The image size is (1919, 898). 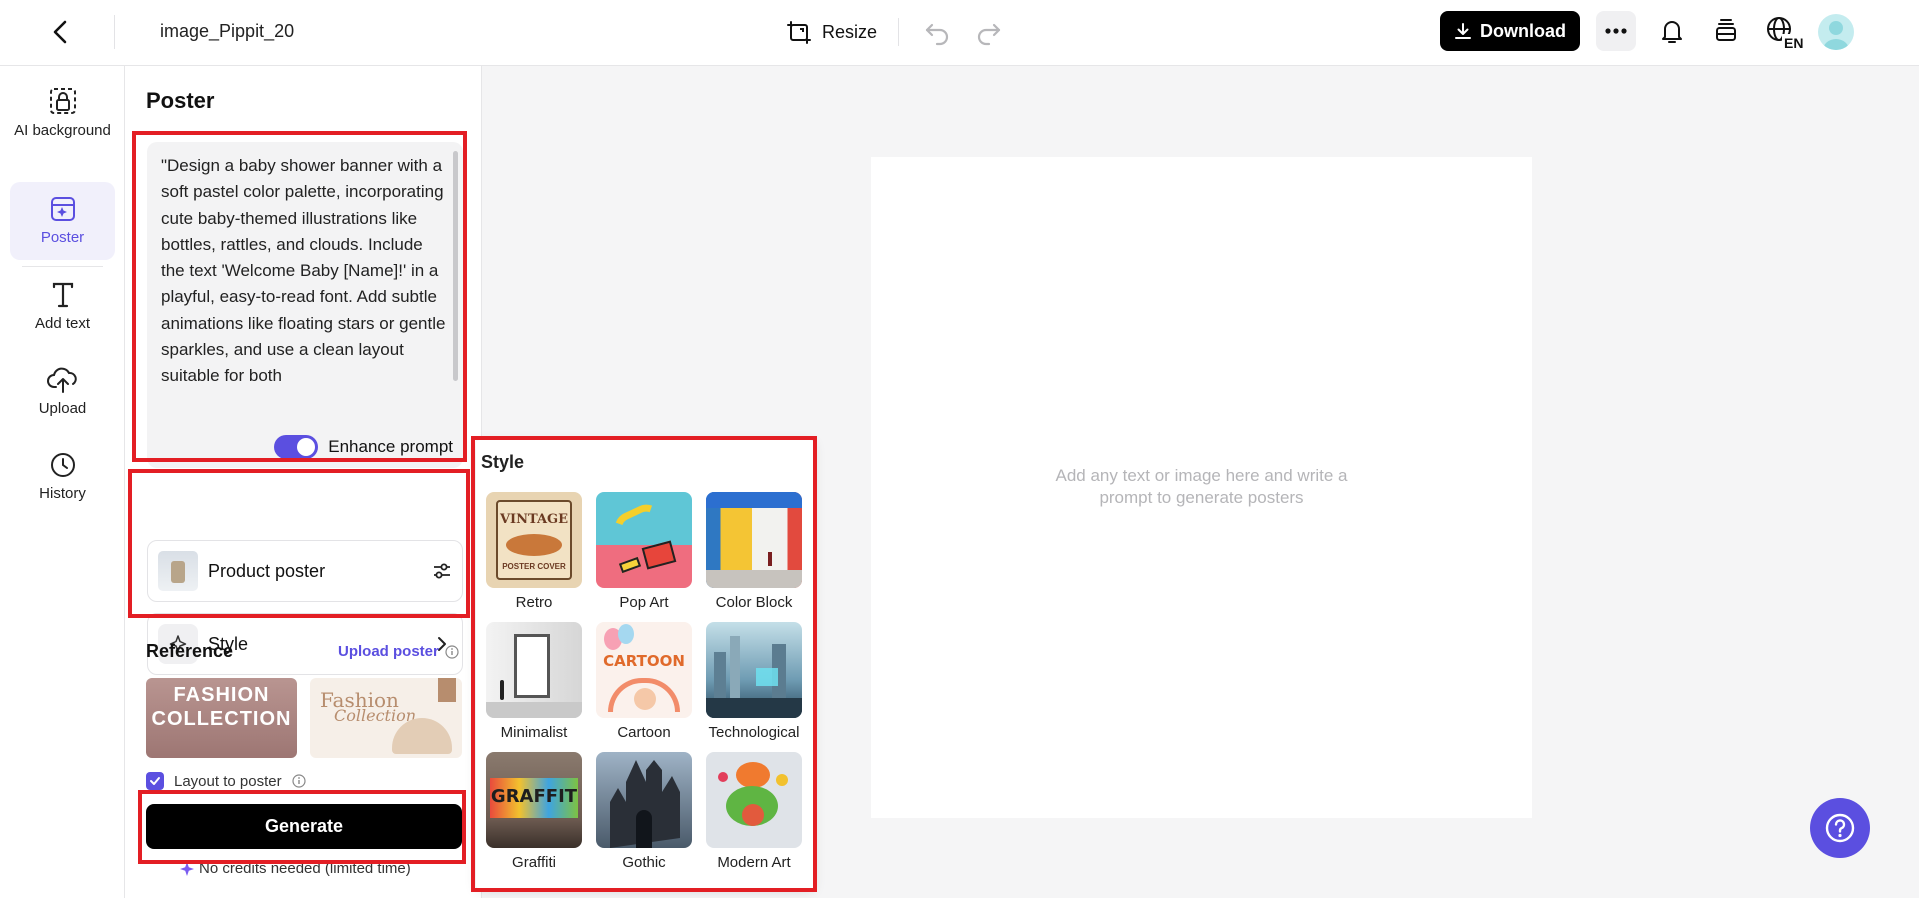 I want to click on credits-note: No credits needed (limited time), so click(x=295, y=868).